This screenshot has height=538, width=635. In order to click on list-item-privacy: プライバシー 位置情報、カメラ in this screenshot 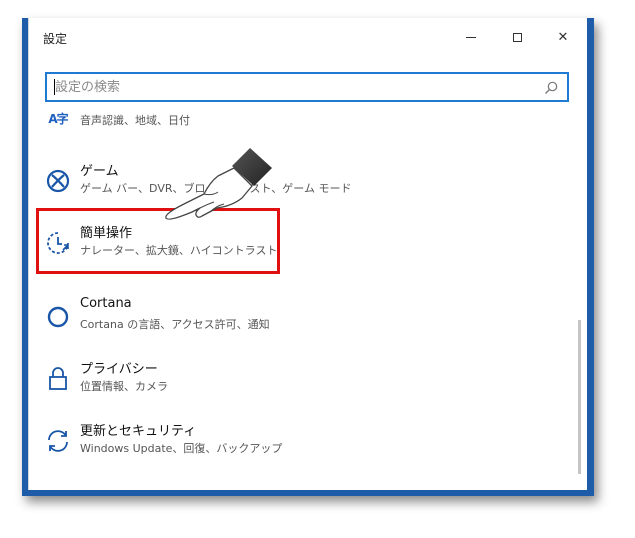, I will do `click(297, 382)`.